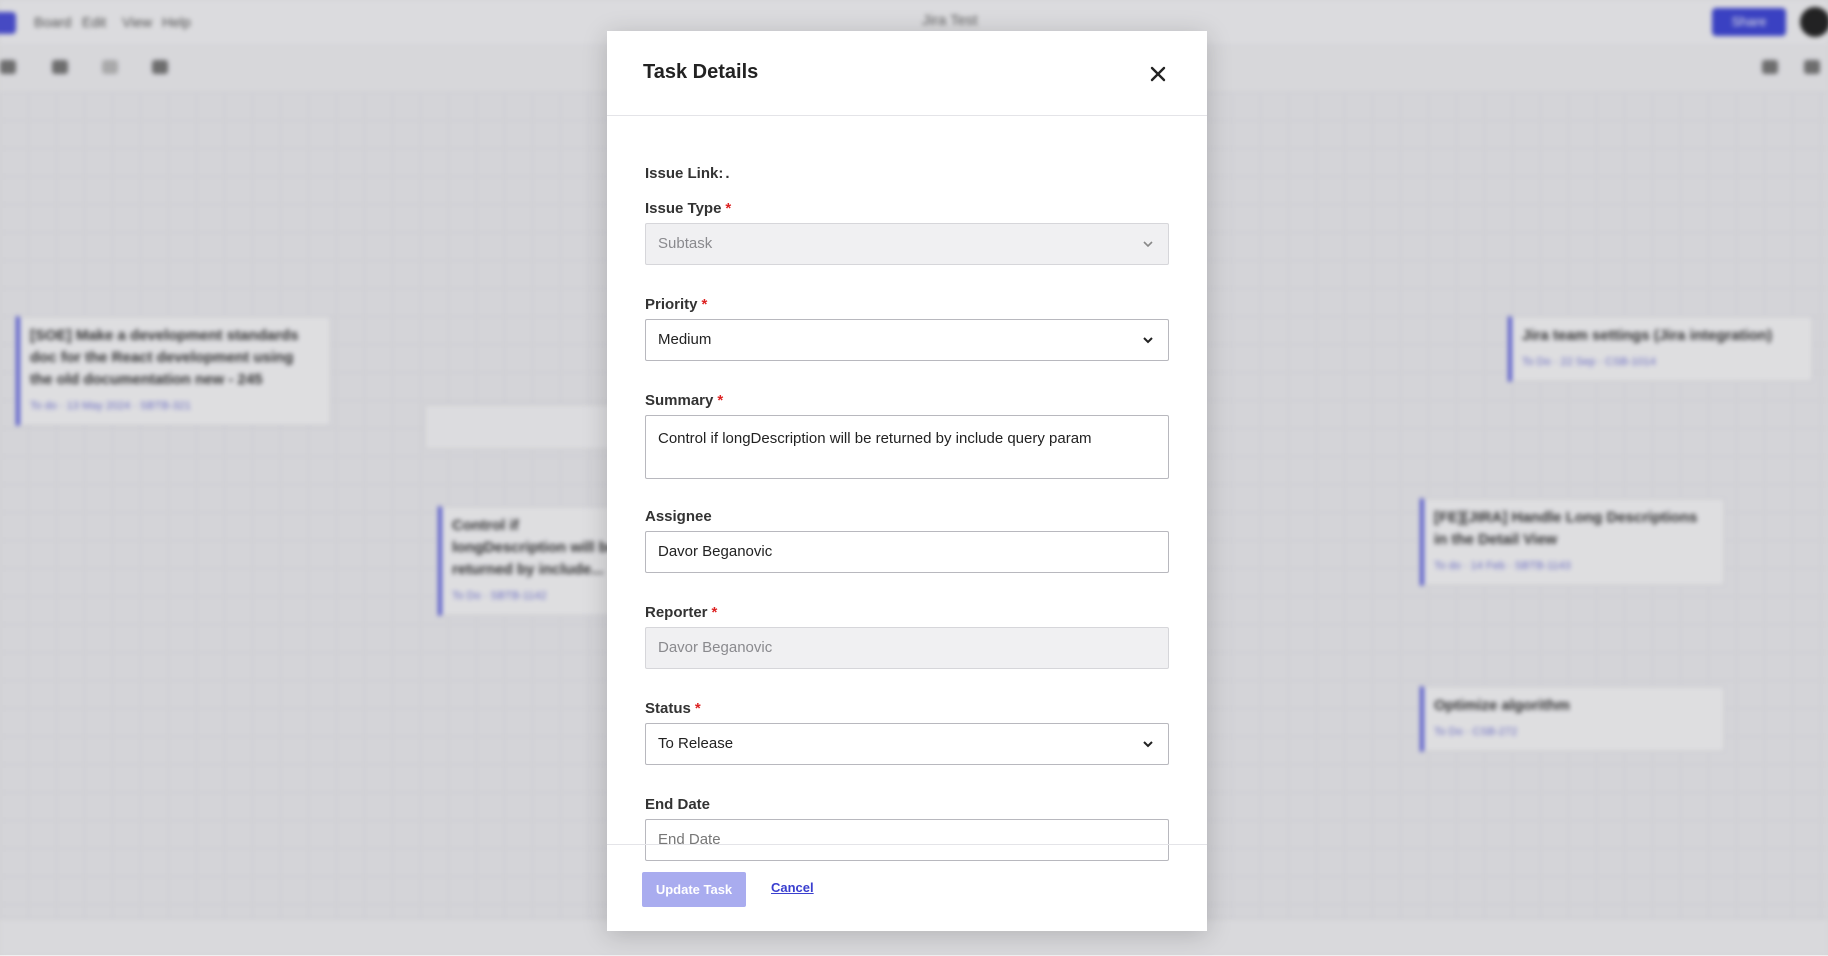 This screenshot has width=1828, height=956. I want to click on reporter-label-text: Reporter, so click(676, 612).